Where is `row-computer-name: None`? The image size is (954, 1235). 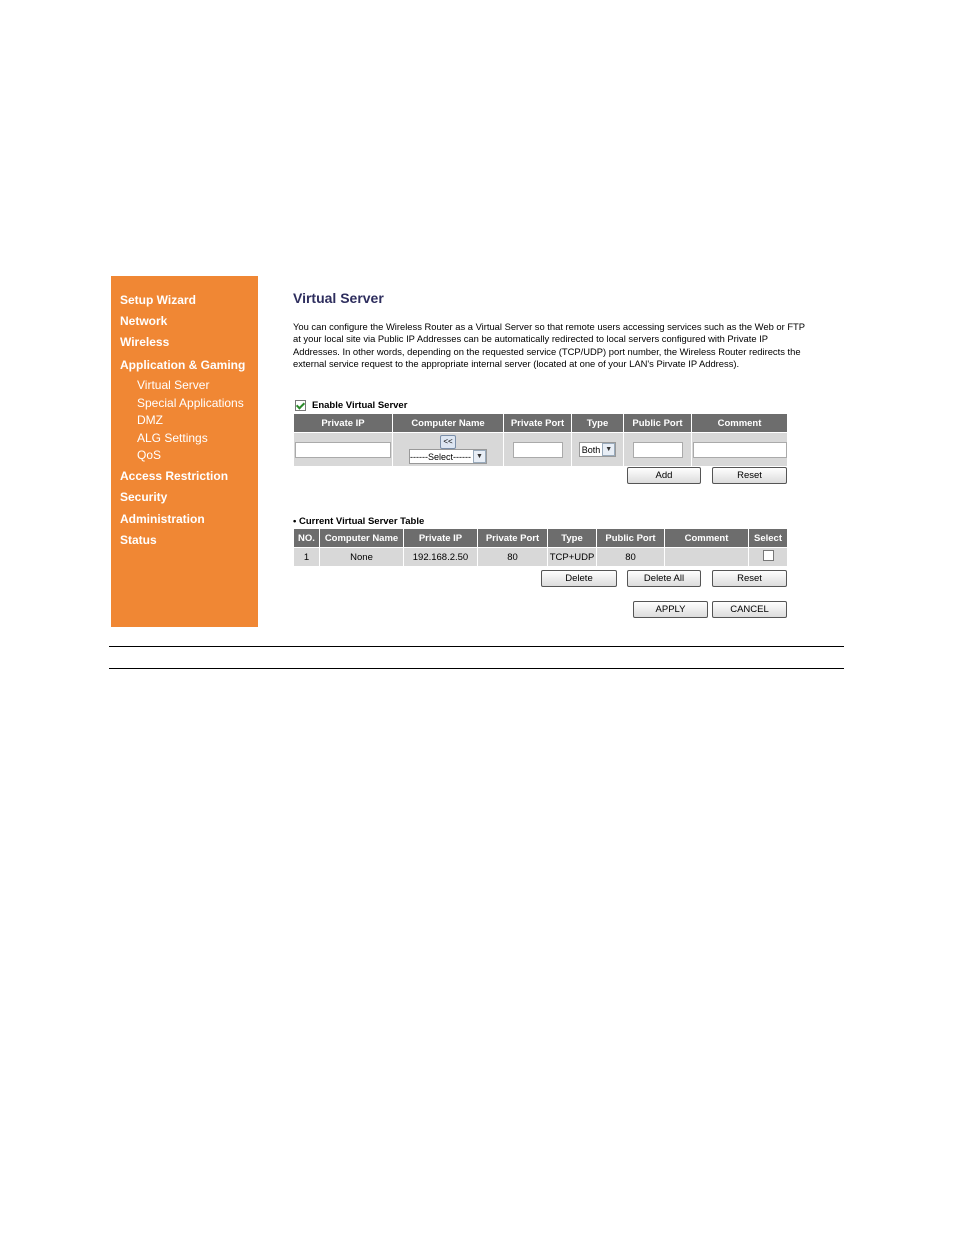
row-computer-name: None is located at coordinates (361, 557).